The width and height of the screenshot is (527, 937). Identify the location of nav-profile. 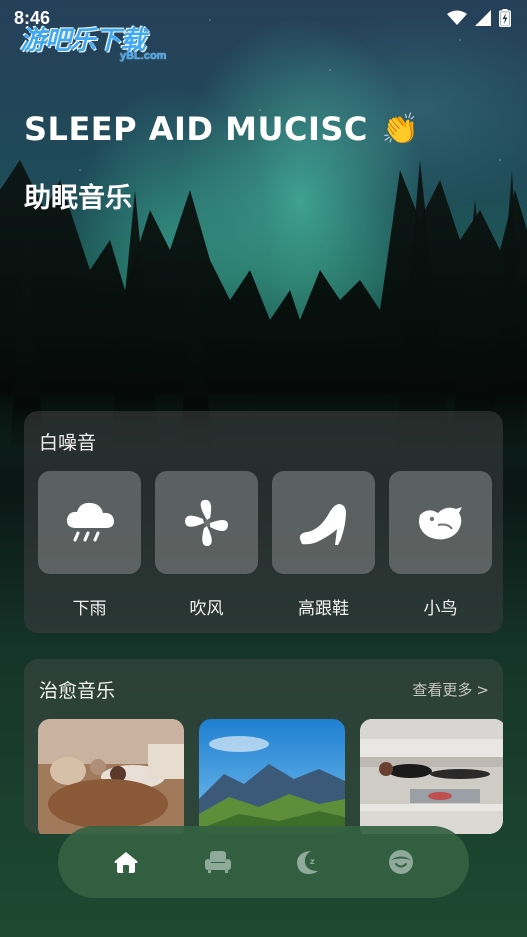
(401, 862).